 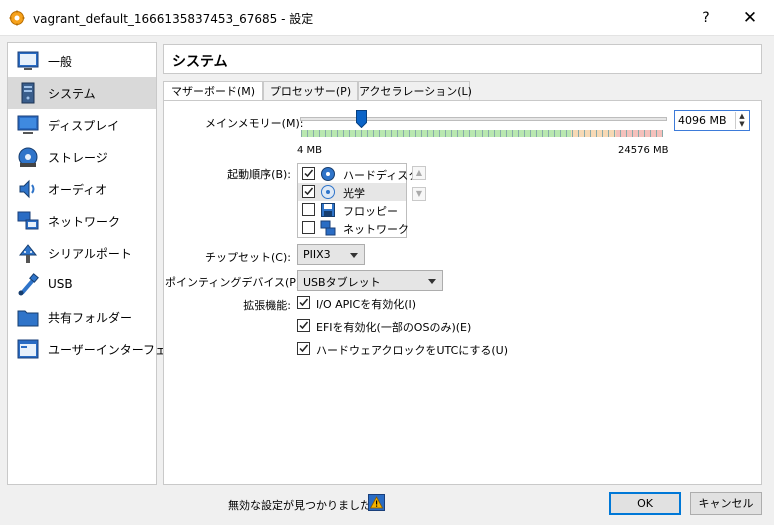 I want to click on general-icon, so click(x=28, y=60).